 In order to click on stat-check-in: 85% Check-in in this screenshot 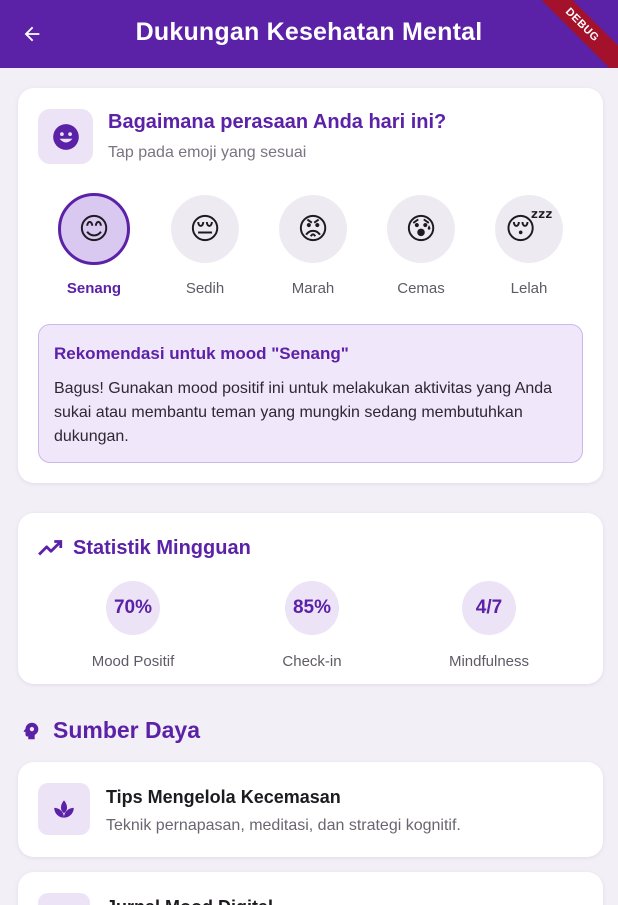, I will do `click(312, 625)`.